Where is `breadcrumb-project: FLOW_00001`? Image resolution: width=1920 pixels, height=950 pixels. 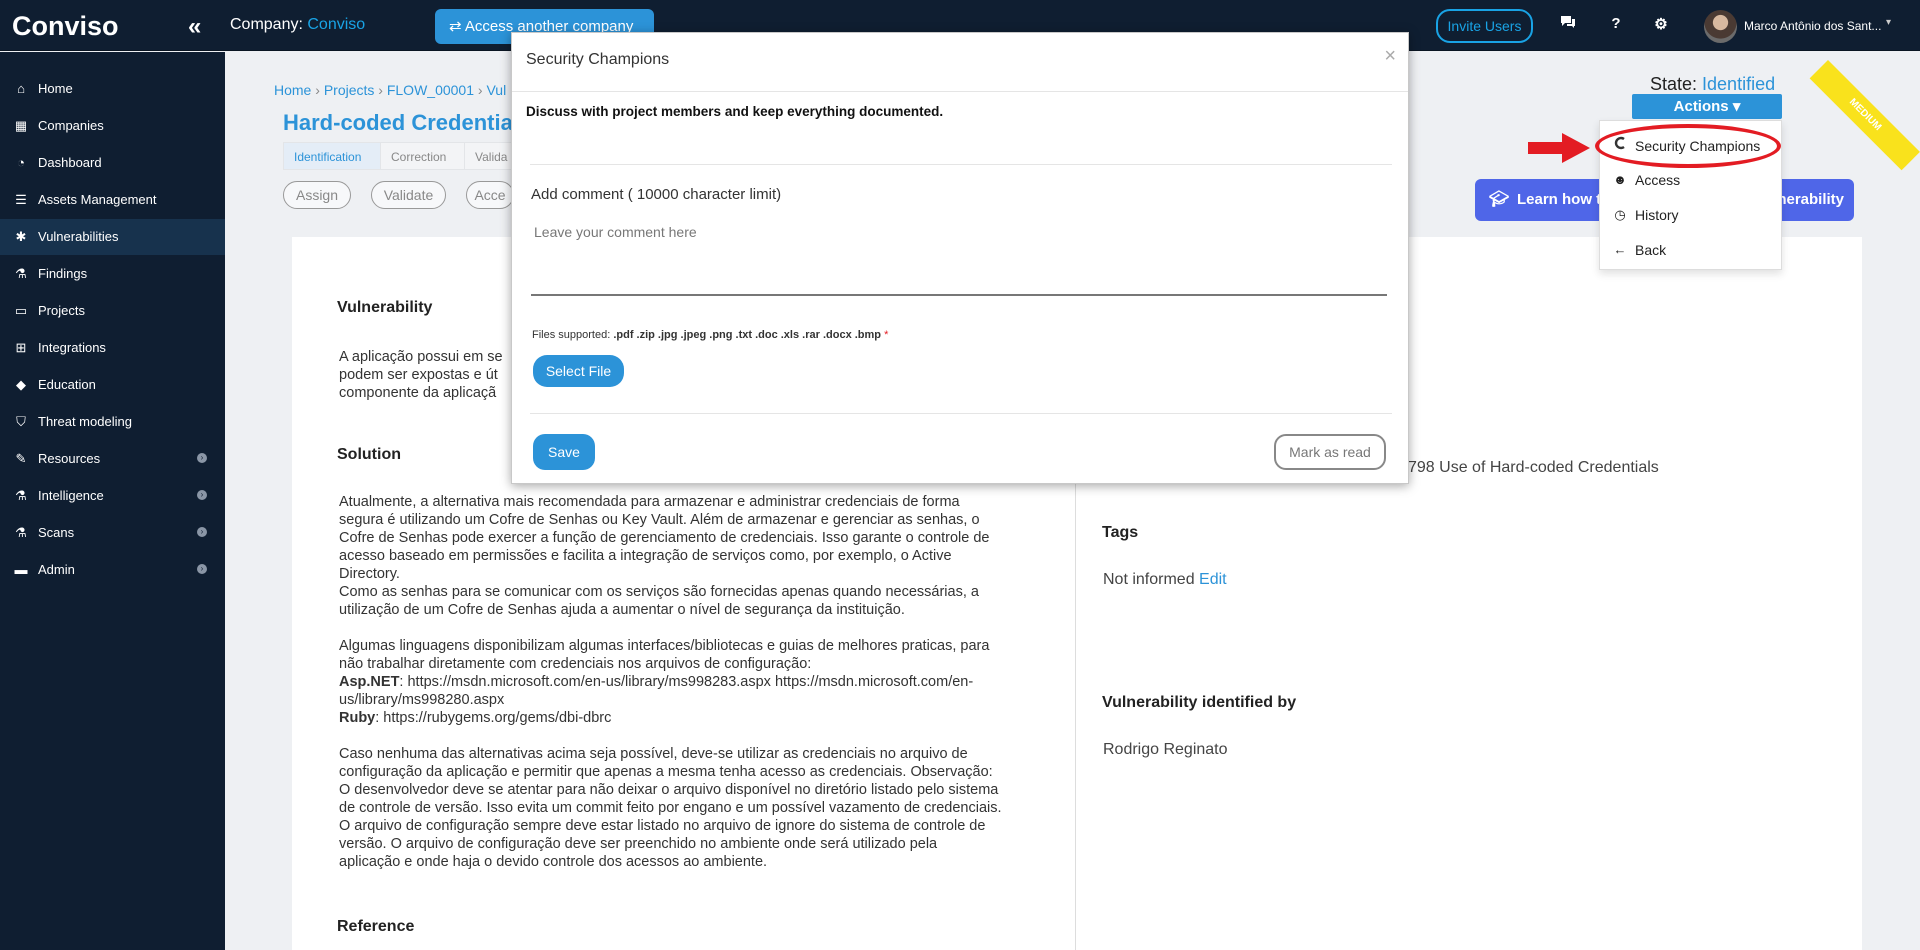
breadcrumb-project: FLOW_00001 is located at coordinates (430, 90).